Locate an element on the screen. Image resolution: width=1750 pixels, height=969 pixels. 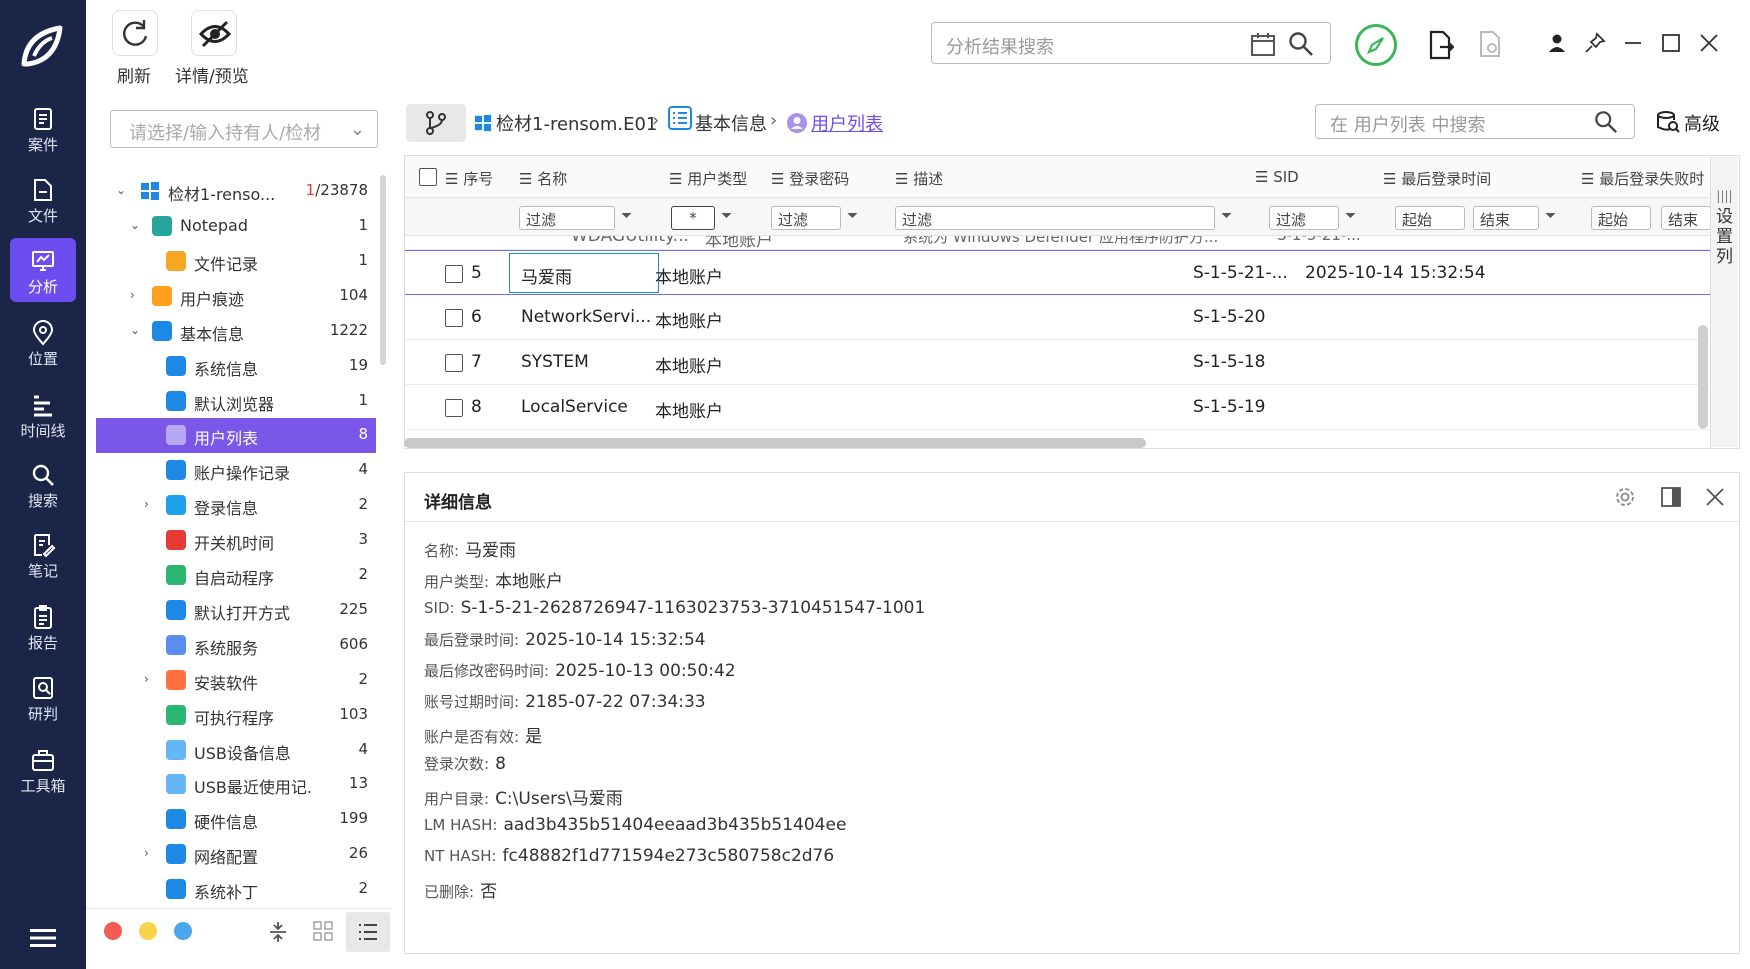
tree-item: ⌄ 基本信息 1222 is located at coordinates (236, 331).